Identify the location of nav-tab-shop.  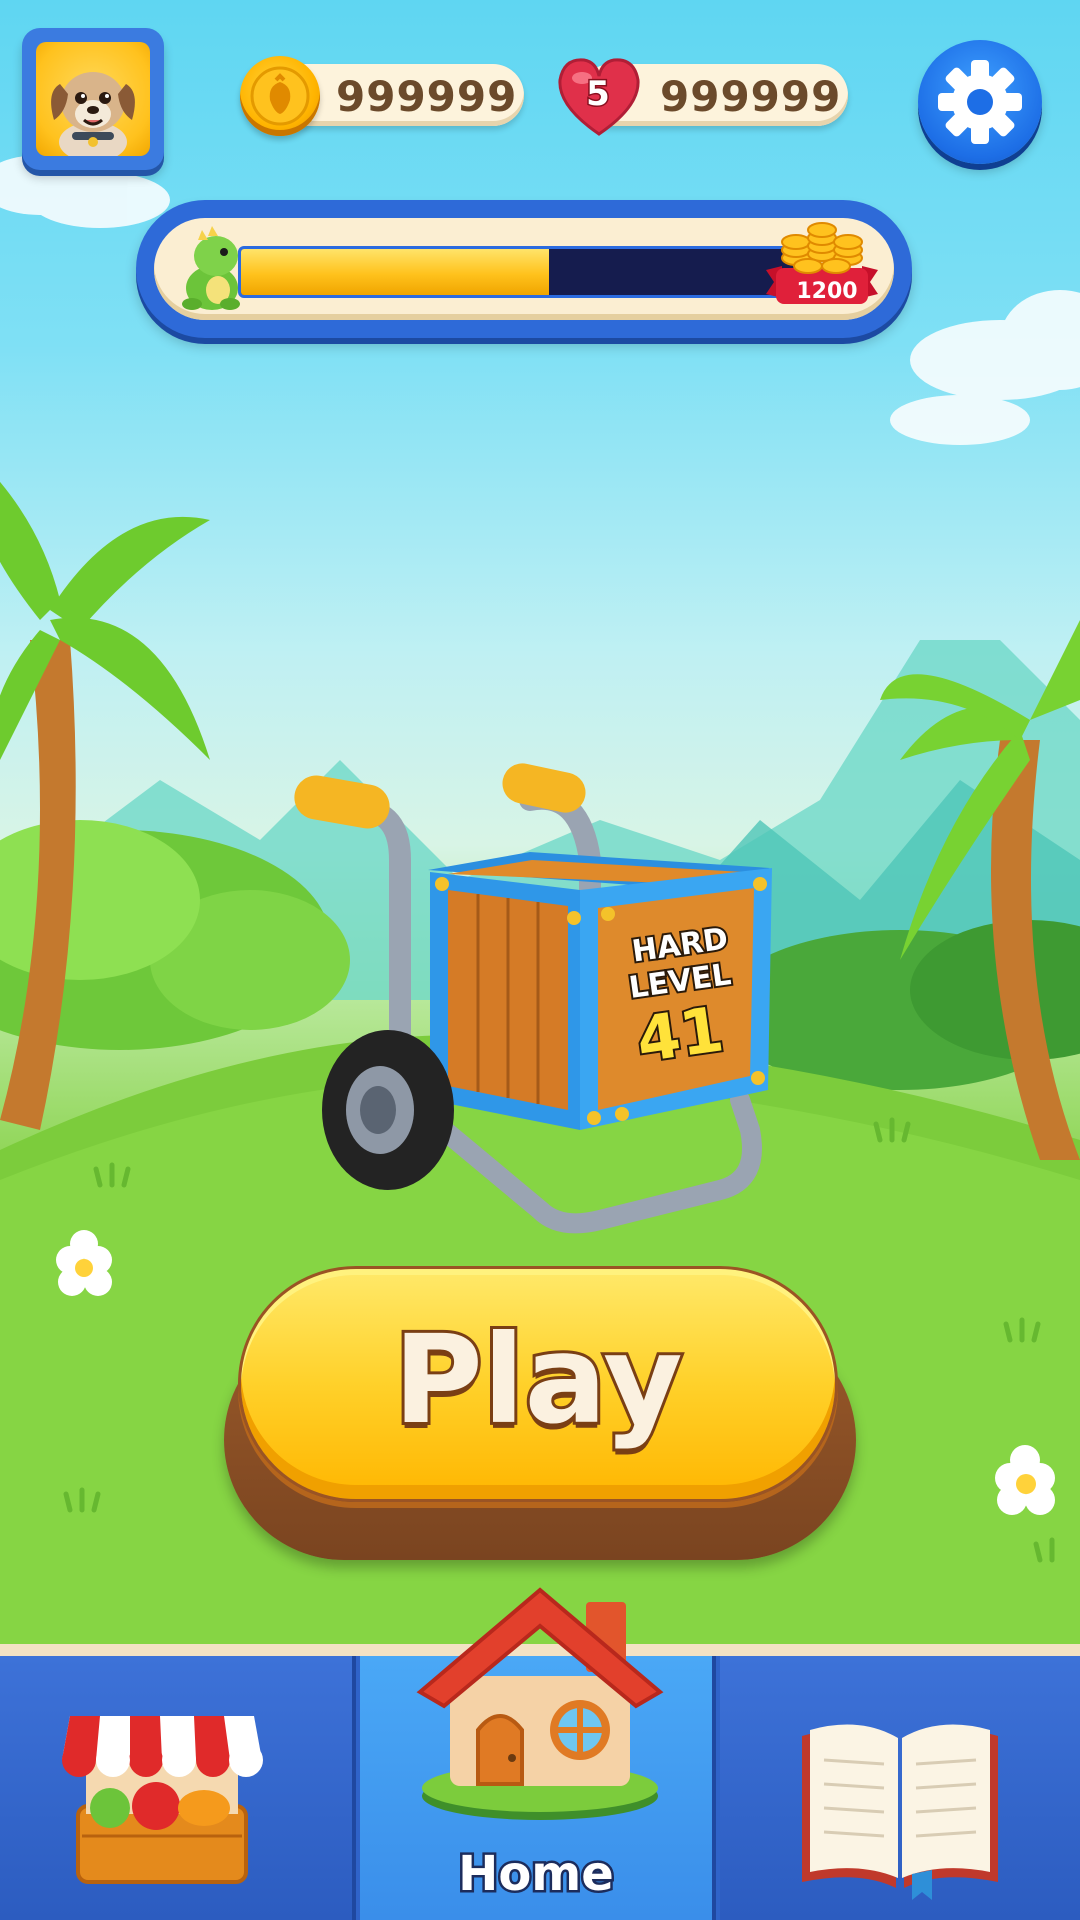
(178, 1788).